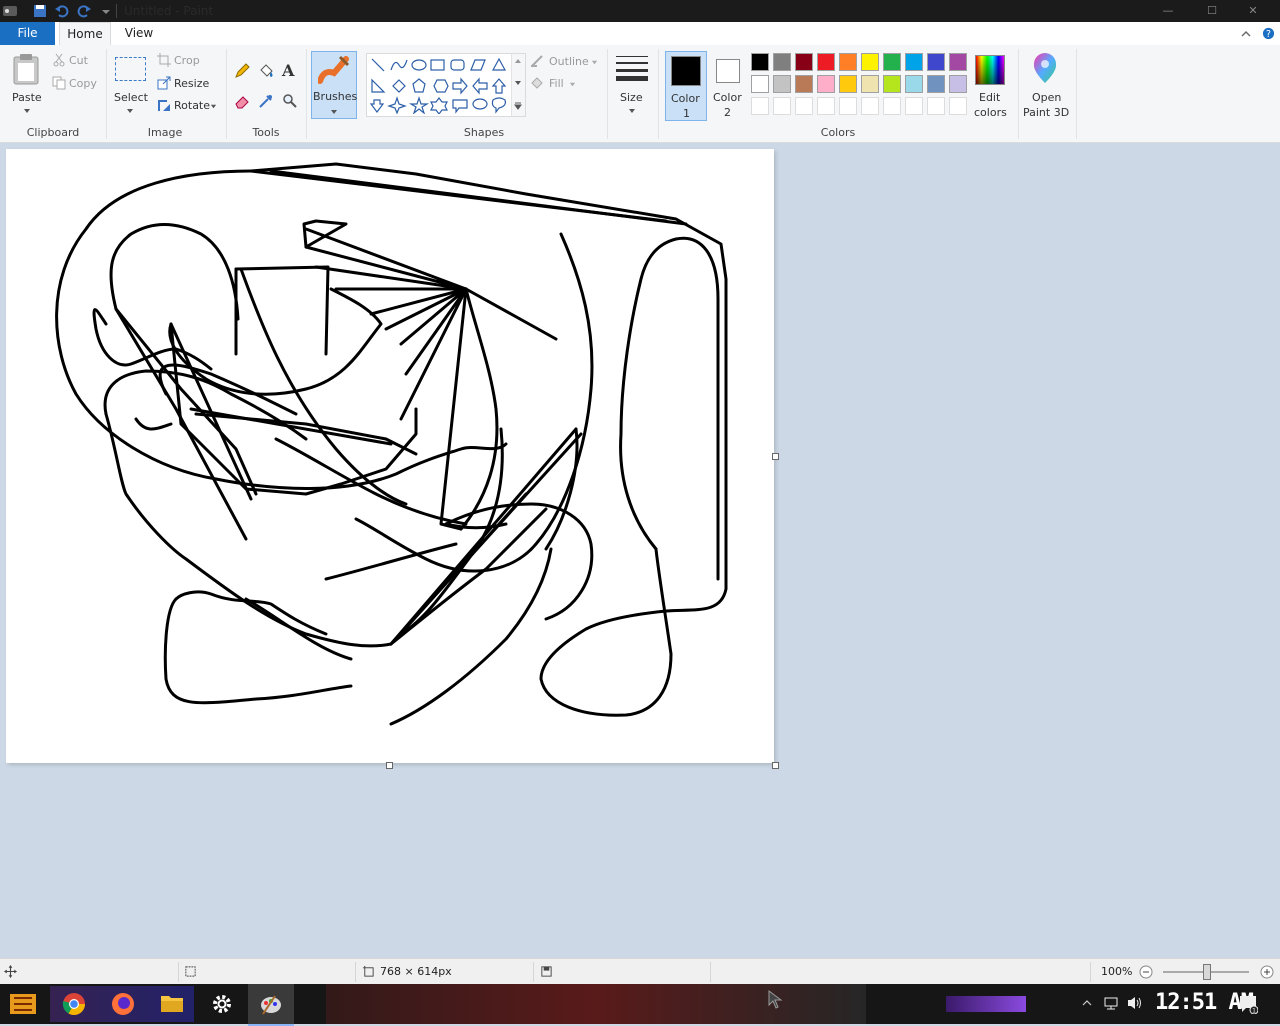  Describe the element at coordinates (439, 85) in the screenshot. I see `shapes-icons` at that location.